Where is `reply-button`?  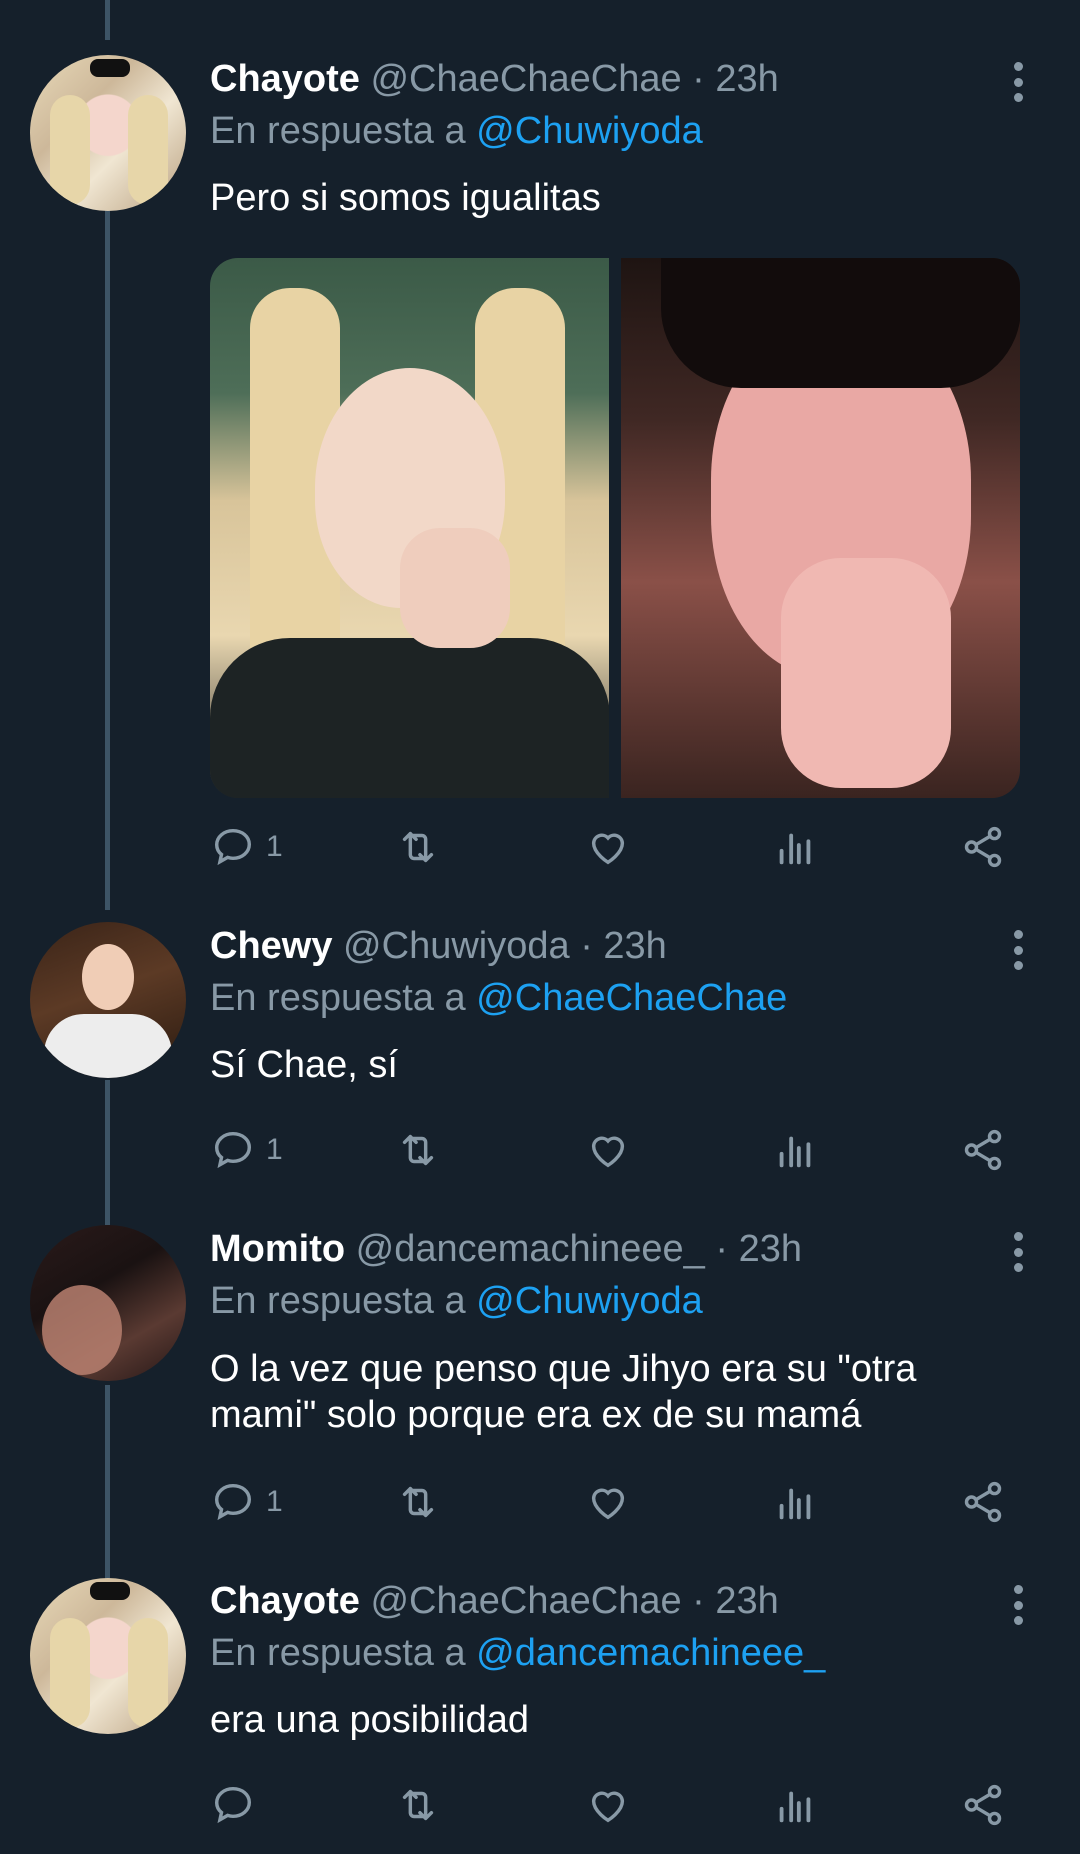 reply-button is located at coordinates (238, 1805).